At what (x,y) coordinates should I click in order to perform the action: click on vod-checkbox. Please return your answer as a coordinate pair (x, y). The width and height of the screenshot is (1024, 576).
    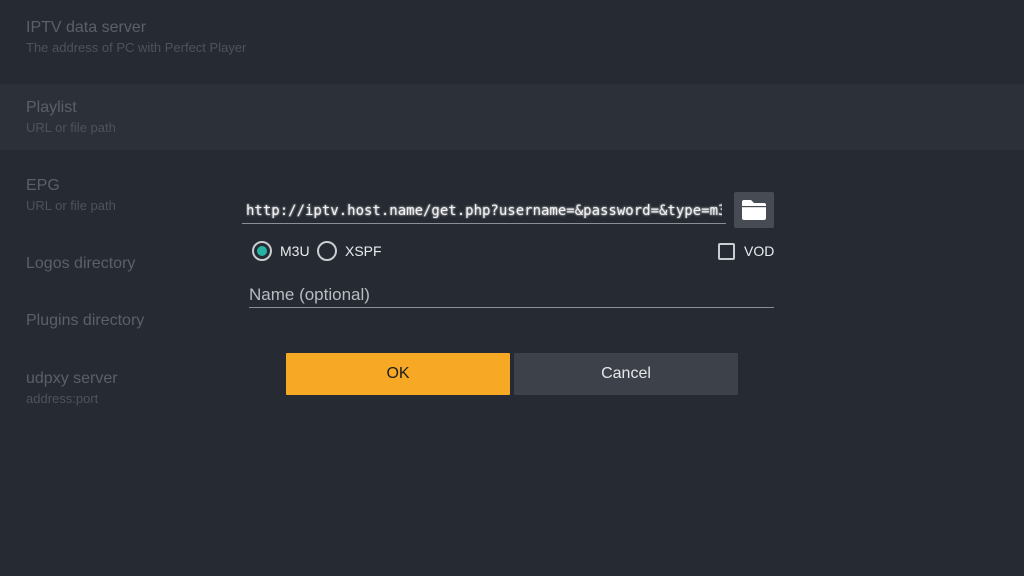
    Looking at the image, I should click on (726, 251).